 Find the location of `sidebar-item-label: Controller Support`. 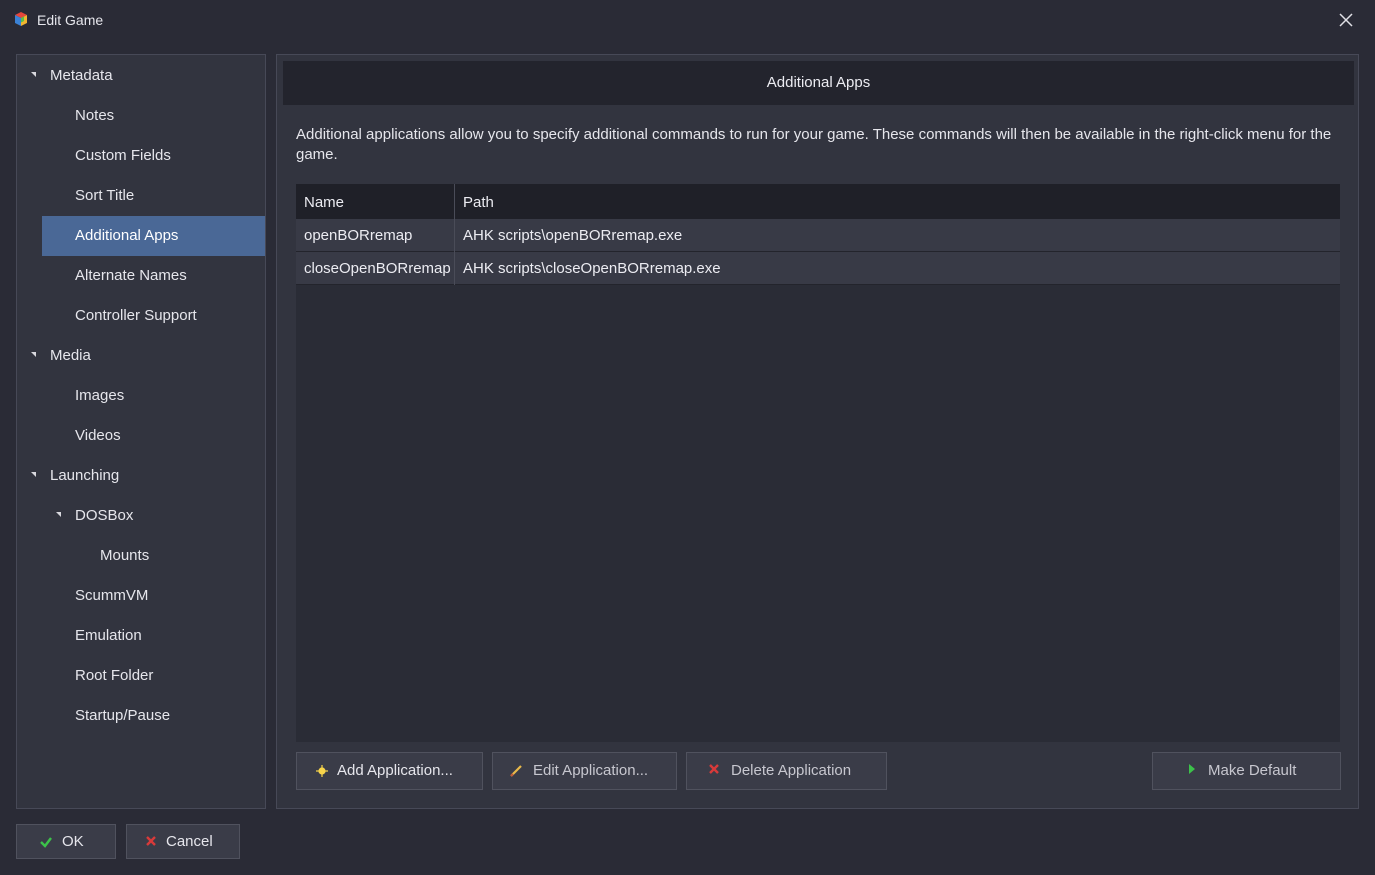

sidebar-item-label: Controller Support is located at coordinates (136, 315).